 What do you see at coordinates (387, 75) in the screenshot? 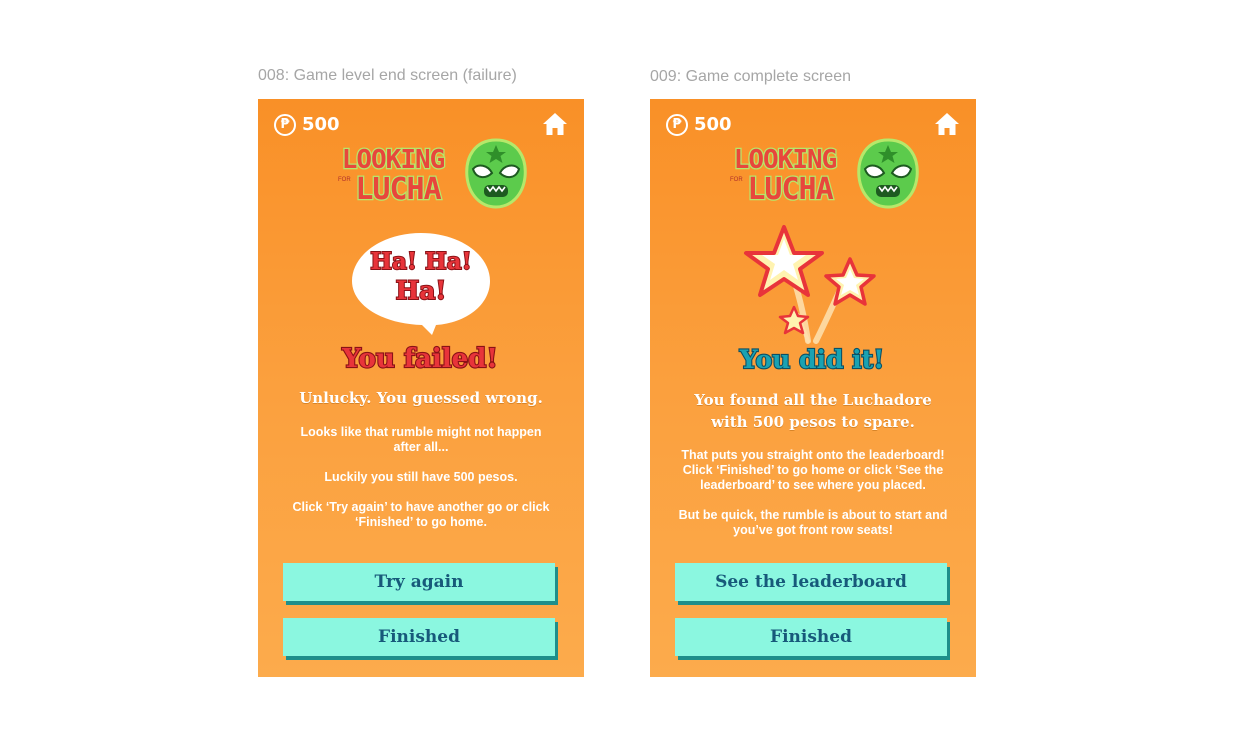
I see `screen-caption-failure: 008: Game level end screen (failure)` at bounding box center [387, 75].